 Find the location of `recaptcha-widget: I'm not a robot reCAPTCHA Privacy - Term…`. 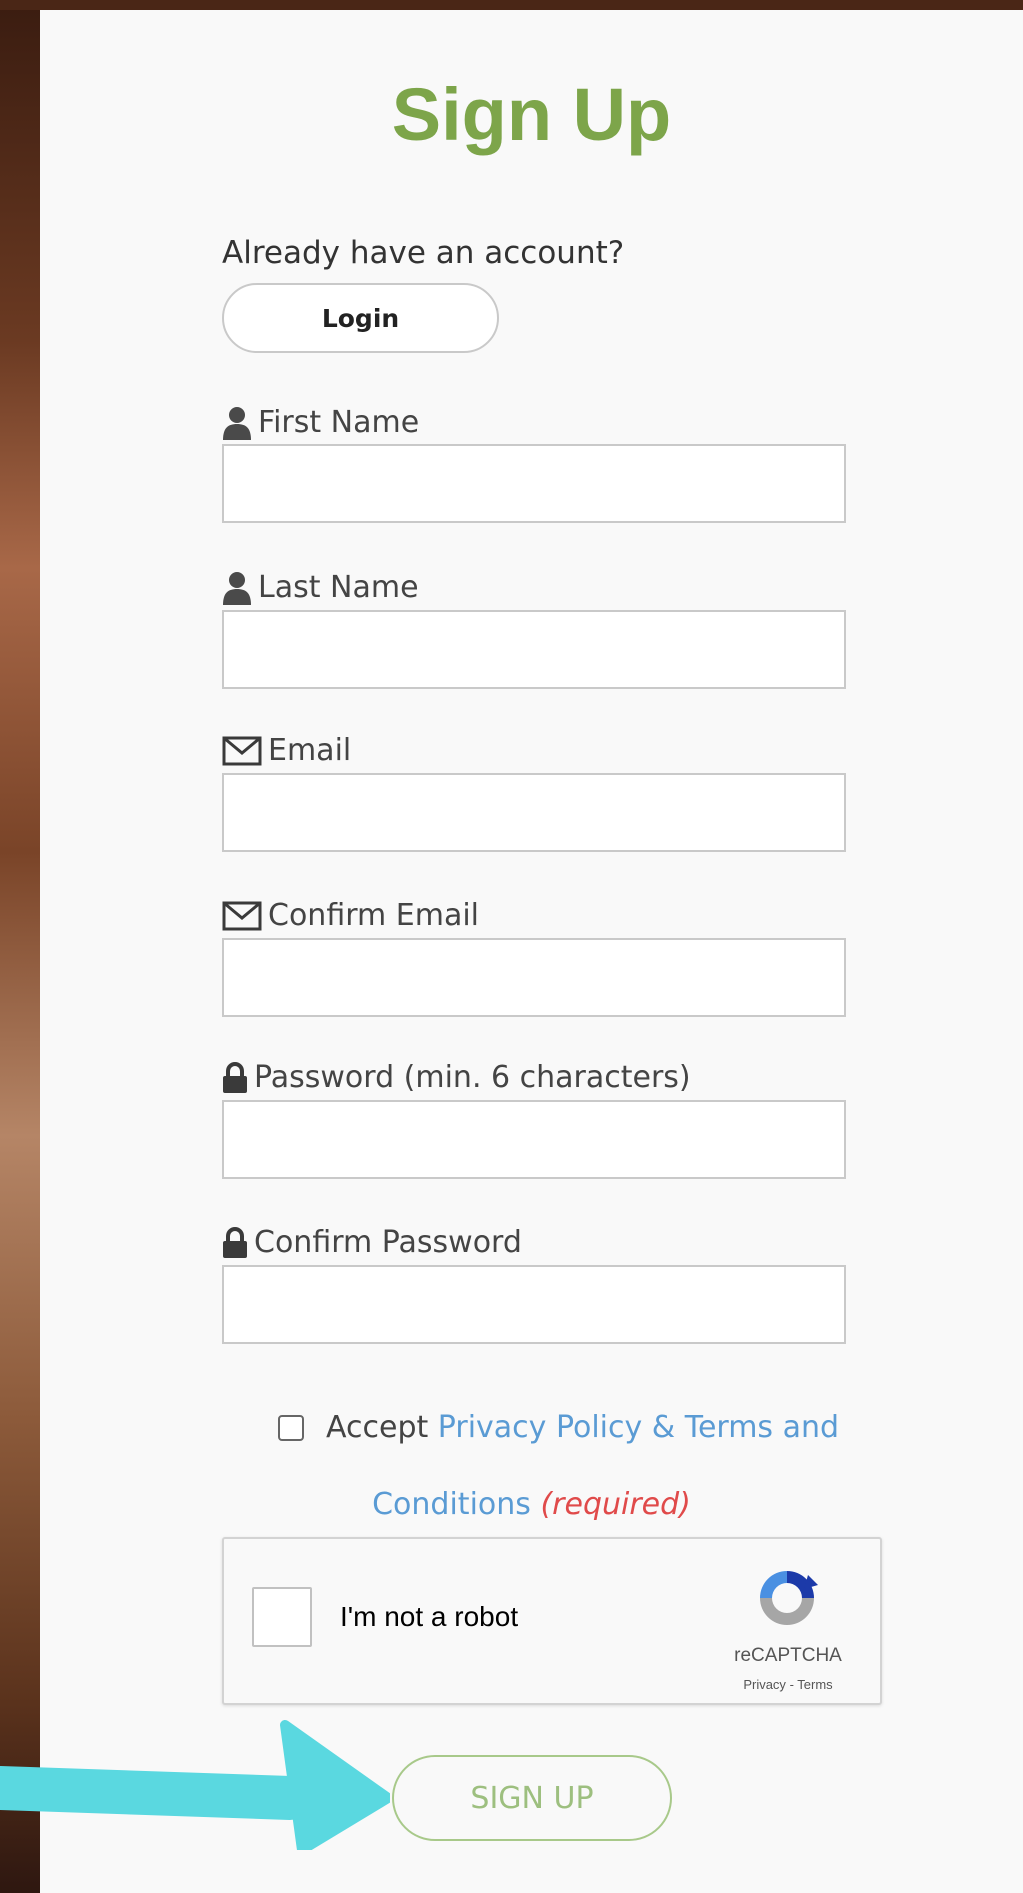

recaptcha-widget: I'm not a robot reCAPTCHA Privacy - Term… is located at coordinates (552, 1621).